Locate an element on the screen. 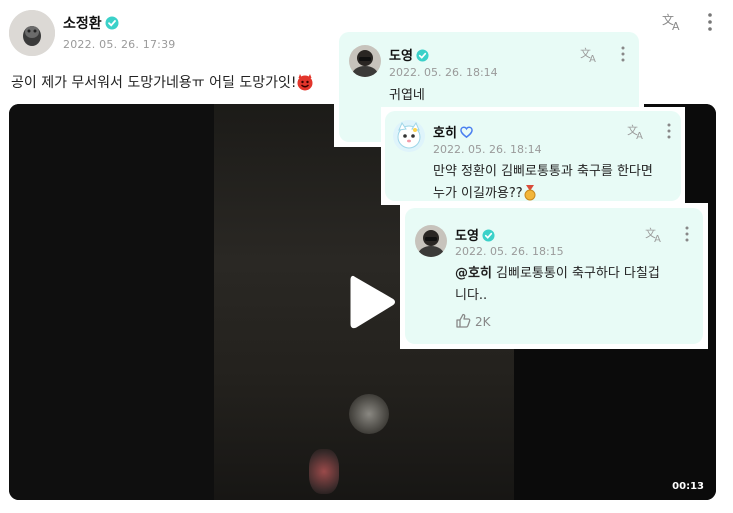  post-text: 공이 제가 무서워서 도망가네용ㅠ 어딜 도망가잇! is located at coordinates (162, 83).